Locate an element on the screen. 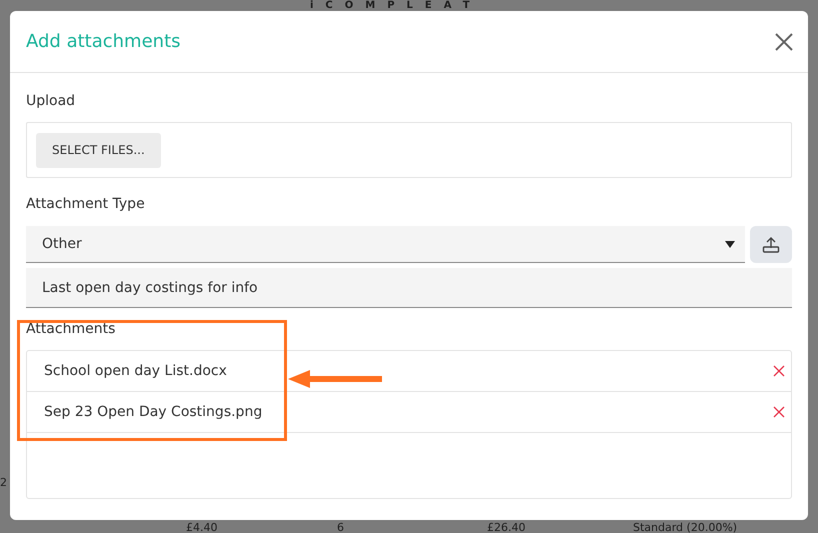 The image size is (818, 533). logo: iCOMPLEAT is located at coordinates (396, 5).